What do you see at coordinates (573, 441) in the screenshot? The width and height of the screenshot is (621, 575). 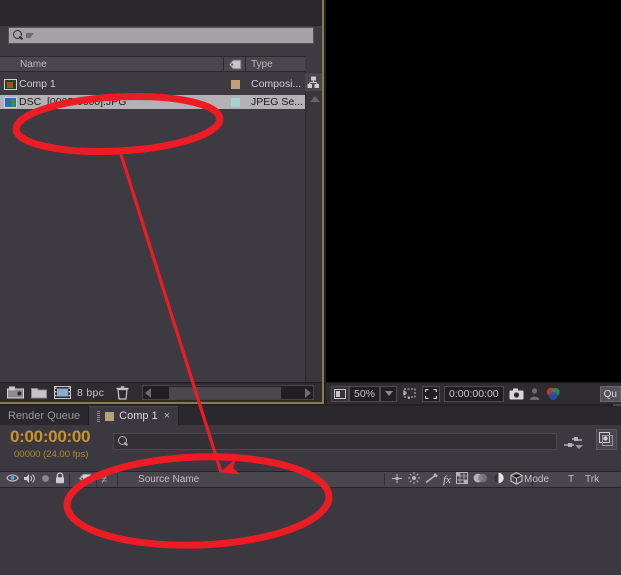 I see `graph-editor-icon` at bounding box center [573, 441].